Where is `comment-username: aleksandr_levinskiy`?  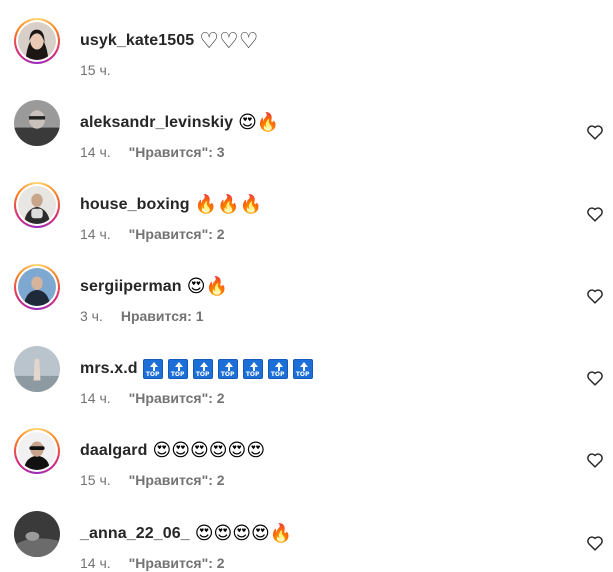
comment-username: aleksandr_levinskiy is located at coordinates (156, 123).